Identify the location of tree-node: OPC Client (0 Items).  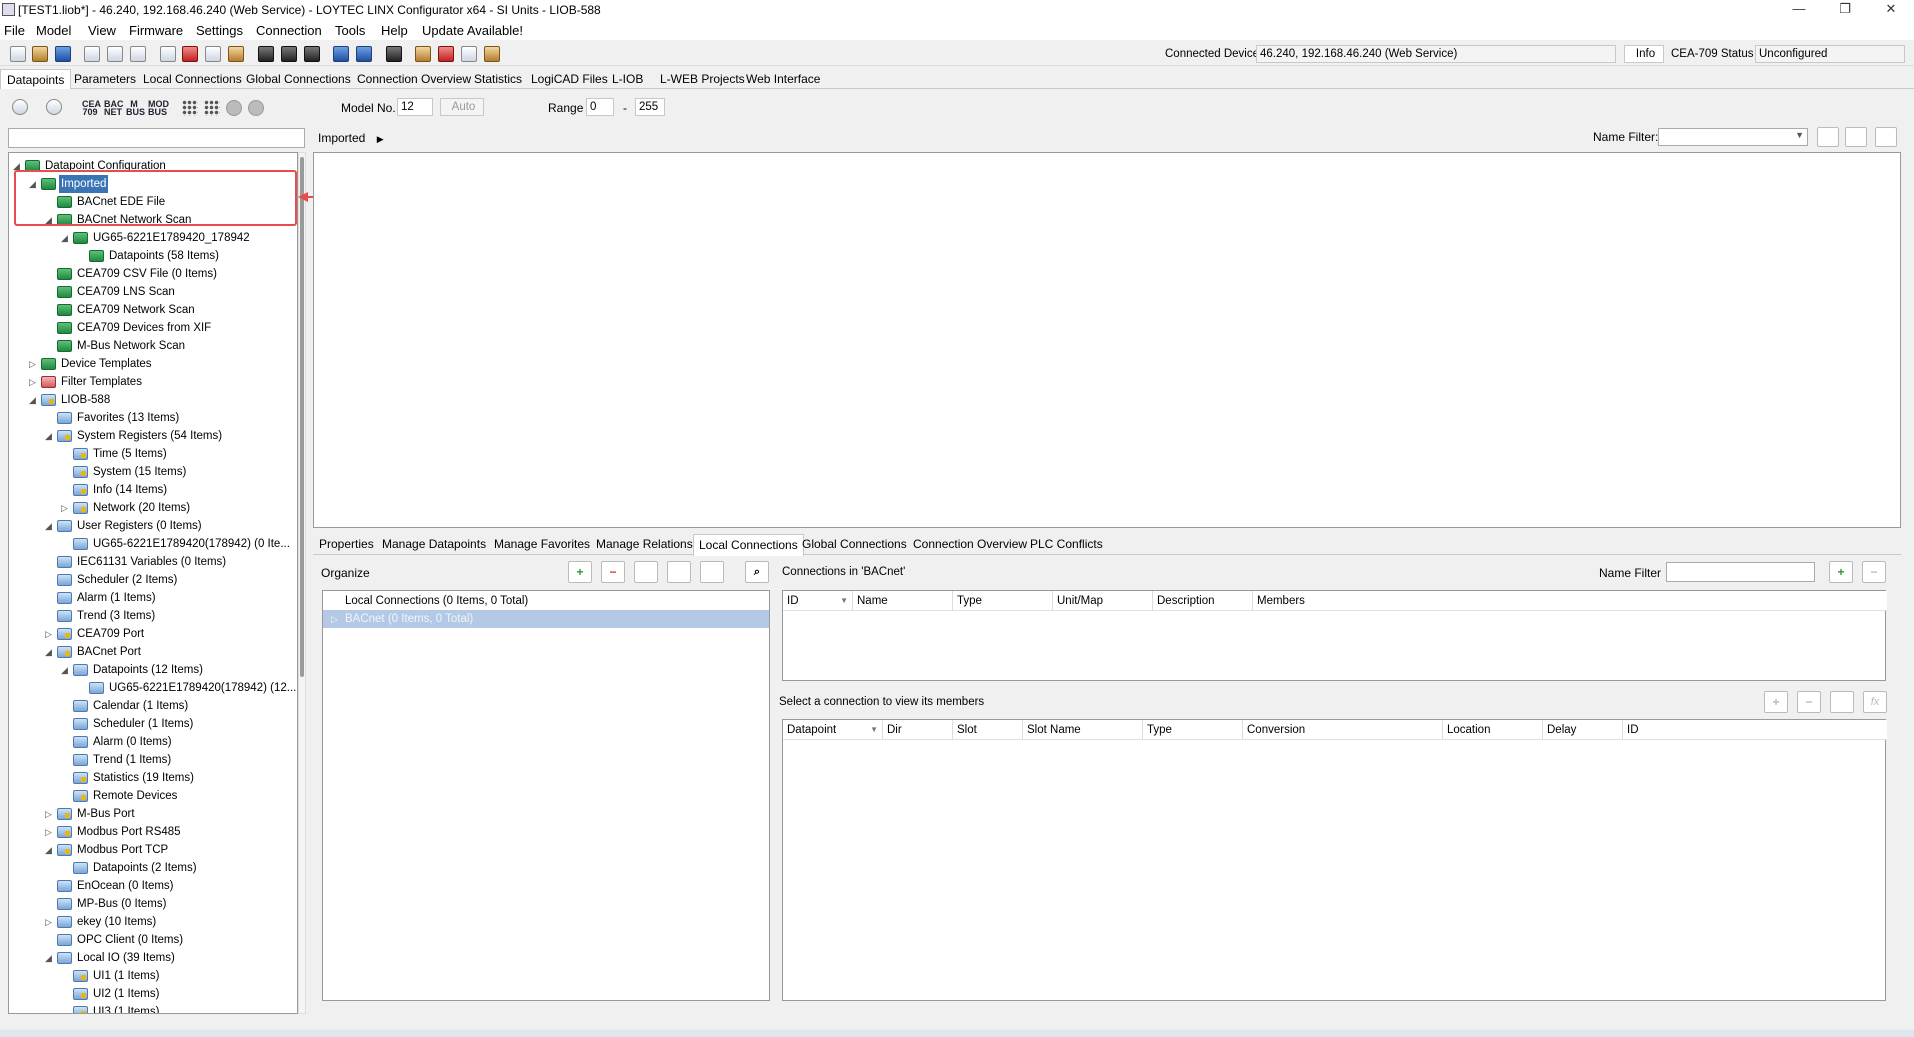
(153, 940).